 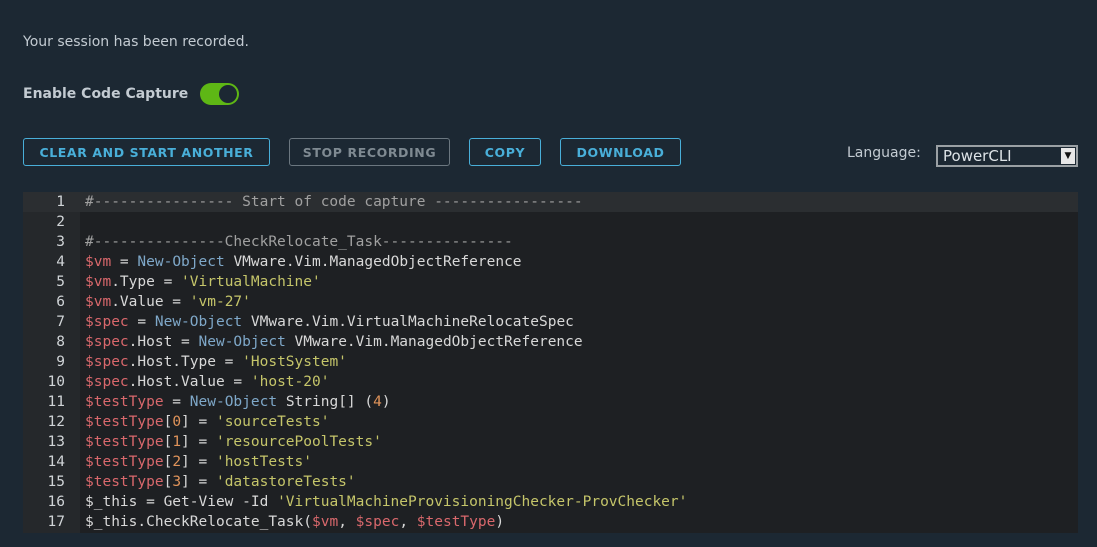 I want to click on line-number: 8, so click(x=60, y=342).